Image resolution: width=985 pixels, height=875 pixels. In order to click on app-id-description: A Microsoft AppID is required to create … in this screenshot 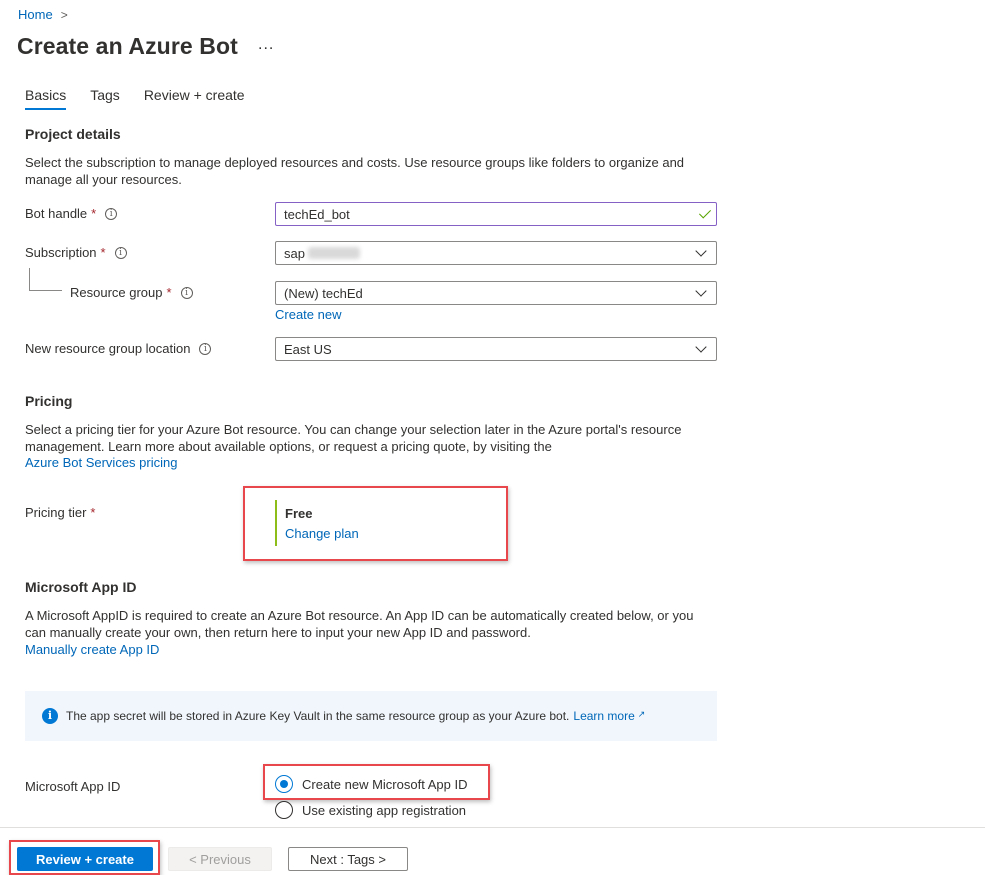, I will do `click(359, 624)`.